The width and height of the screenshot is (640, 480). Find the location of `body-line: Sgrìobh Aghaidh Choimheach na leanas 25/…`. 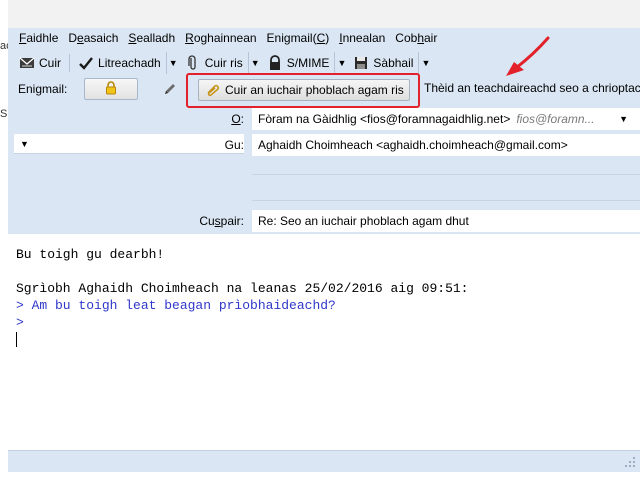

body-line: Sgrìobh Aghaidh Choimheach na leanas 25/… is located at coordinates (242, 288).